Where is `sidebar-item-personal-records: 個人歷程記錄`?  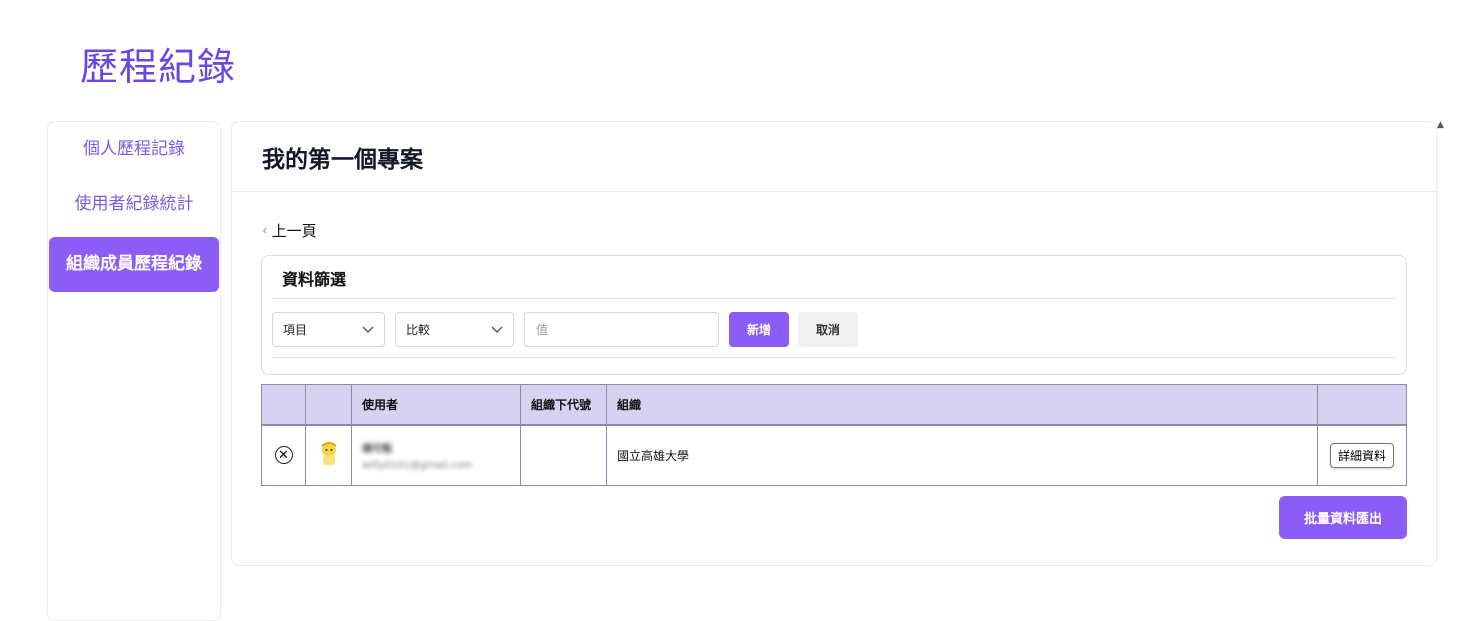 sidebar-item-personal-records: 個人歷程記錄 is located at coordinates (134, 149).